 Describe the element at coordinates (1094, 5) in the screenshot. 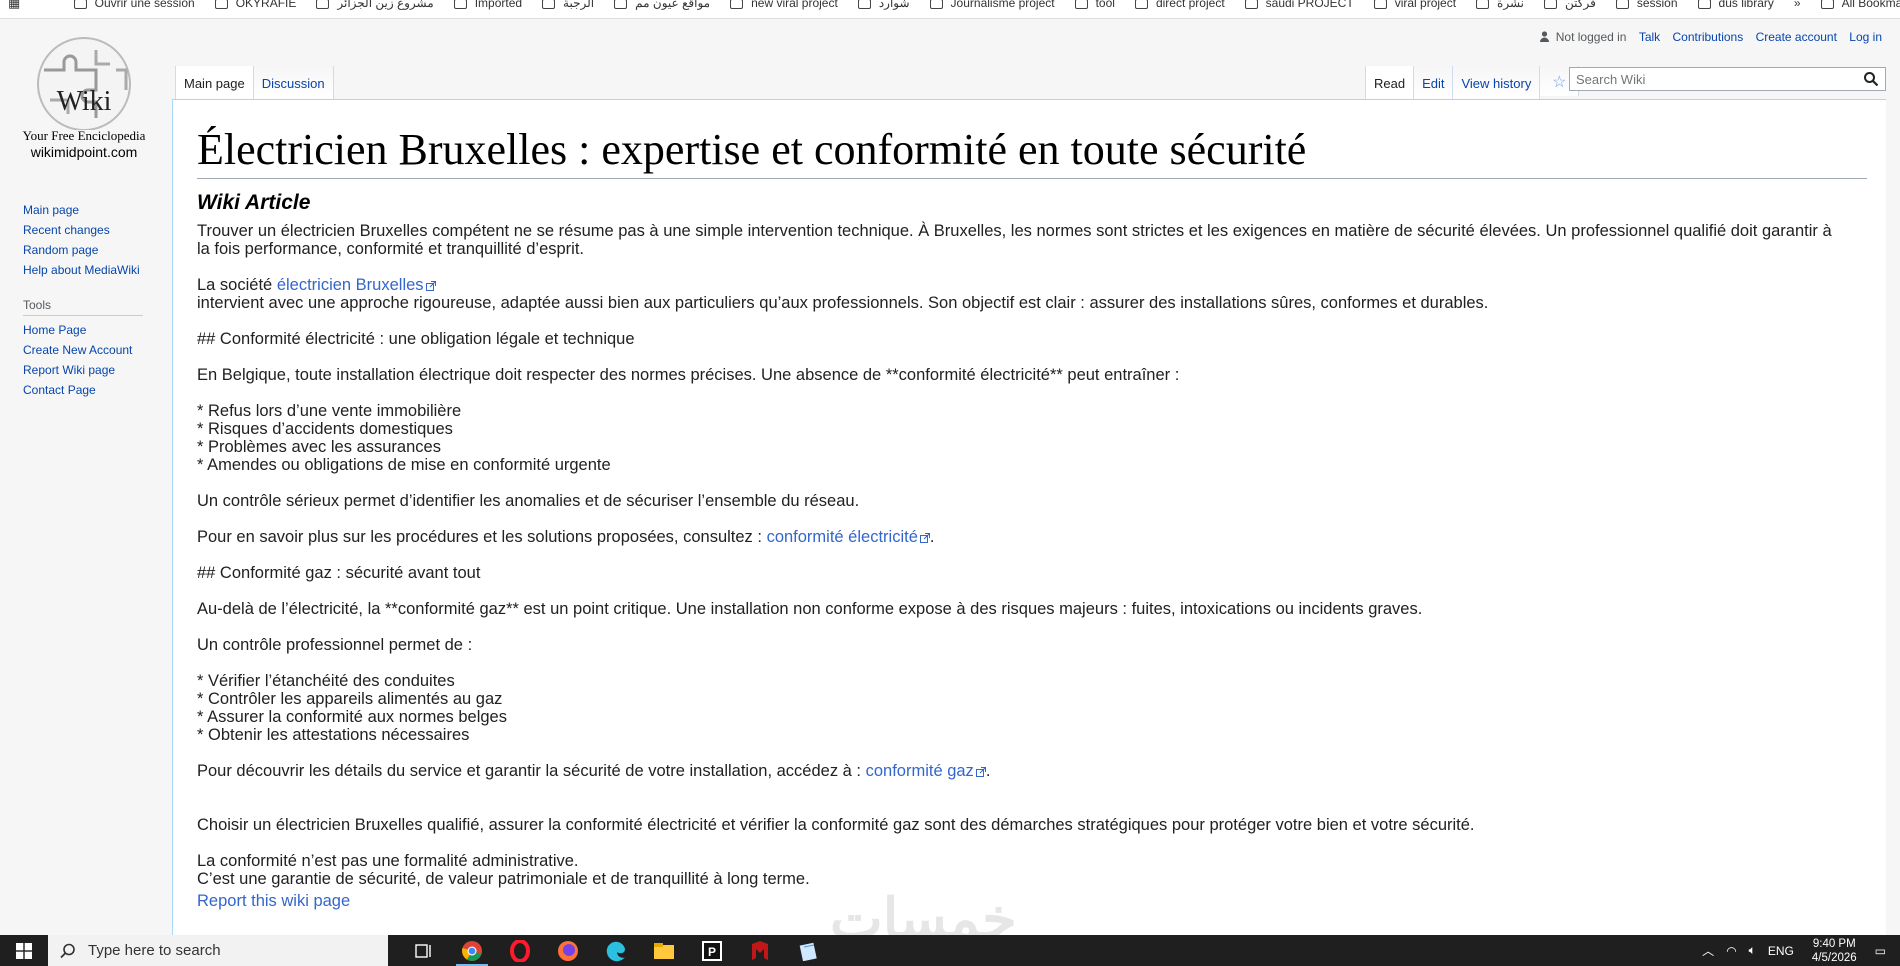

I see `bookmark-folder: tool` at that location.